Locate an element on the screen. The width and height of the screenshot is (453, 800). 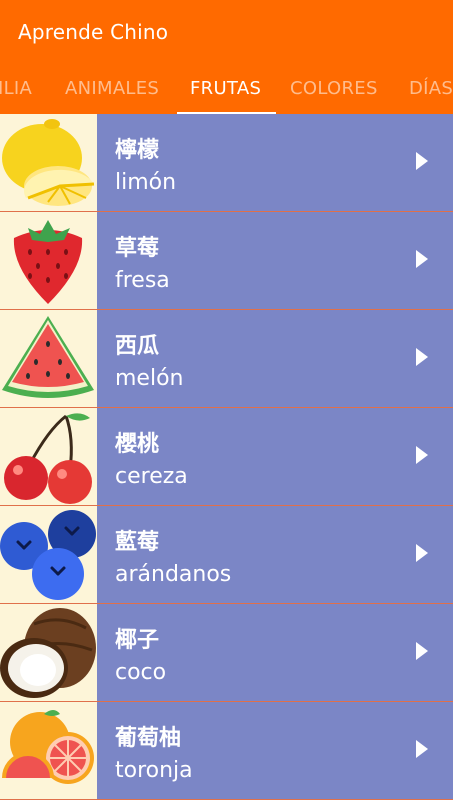
tab-bar: ILIA ANIMALES FRUTAS COLORES DÍAS is located at coordinates (226, 90).